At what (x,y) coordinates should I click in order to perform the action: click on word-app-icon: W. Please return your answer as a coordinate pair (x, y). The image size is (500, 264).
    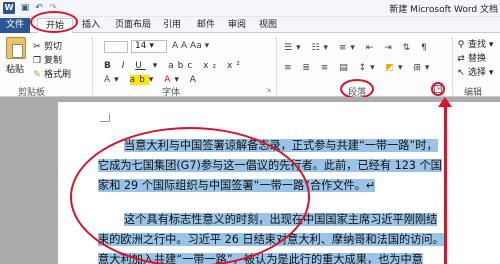
    Looking at the image, I should click on (9, 8).